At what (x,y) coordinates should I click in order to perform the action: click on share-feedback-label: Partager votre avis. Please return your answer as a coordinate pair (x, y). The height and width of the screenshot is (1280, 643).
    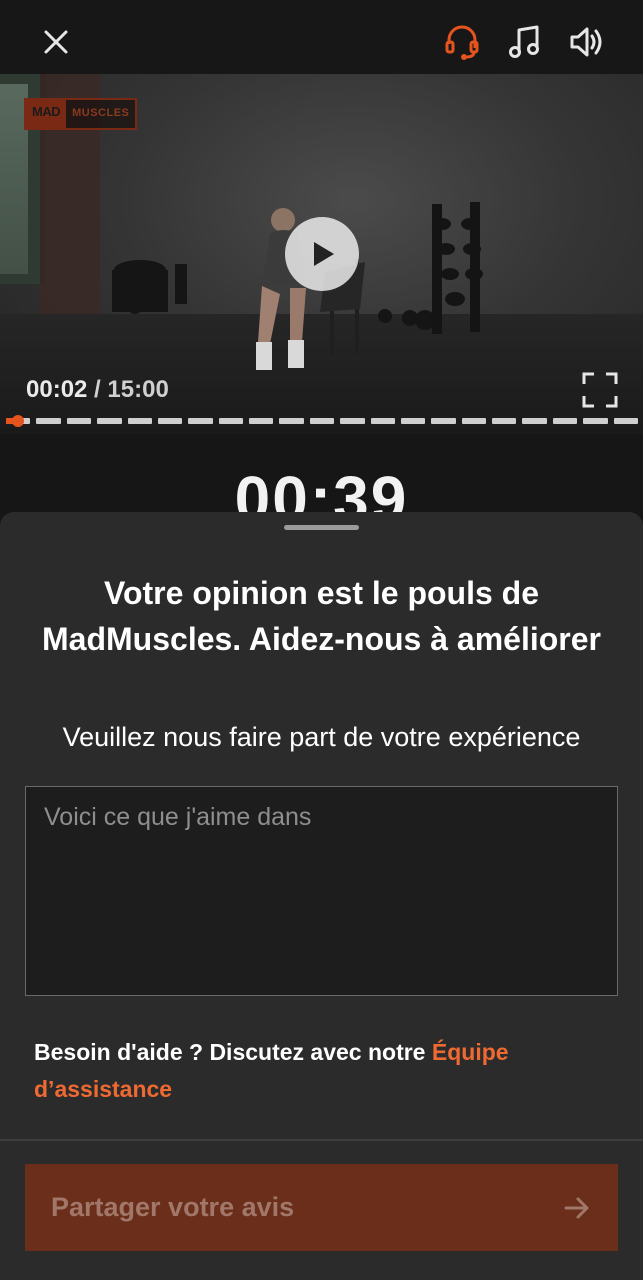
    Looking at the image, I should click on (173, 1207).